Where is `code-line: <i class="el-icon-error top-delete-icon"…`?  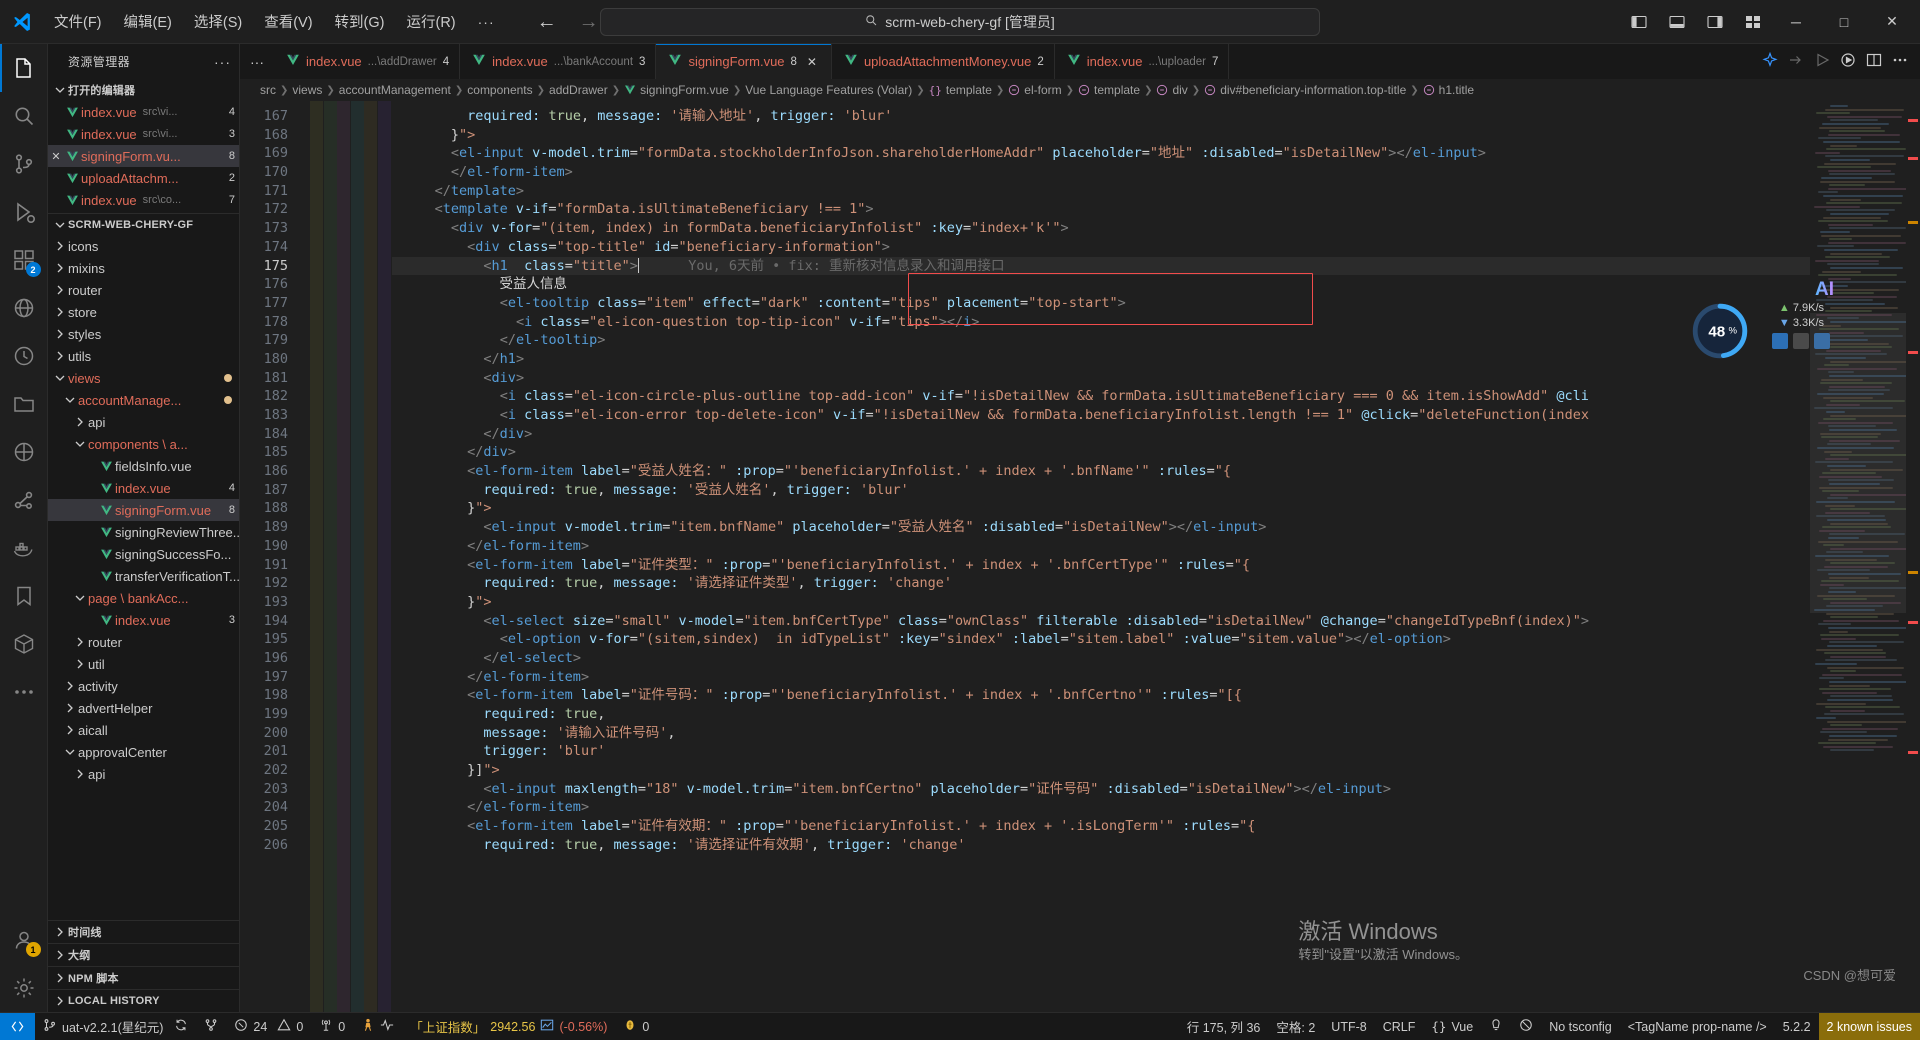
code-line: <i class="el-icon-error top-delete-icon"… is located at coordinates (1101, 415).